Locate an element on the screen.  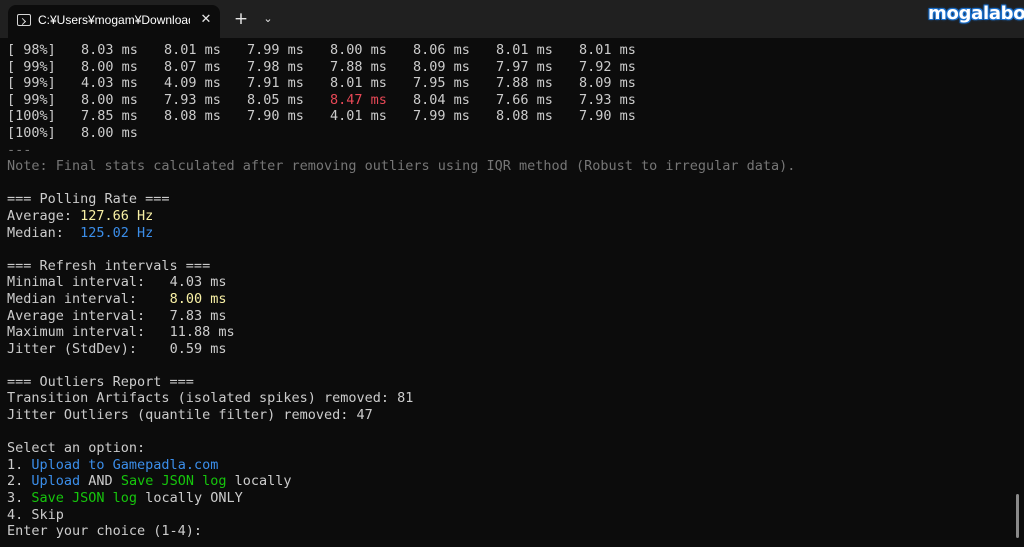
polling-median: Median: 125.02 Hz is located at coordinates (507, 233).